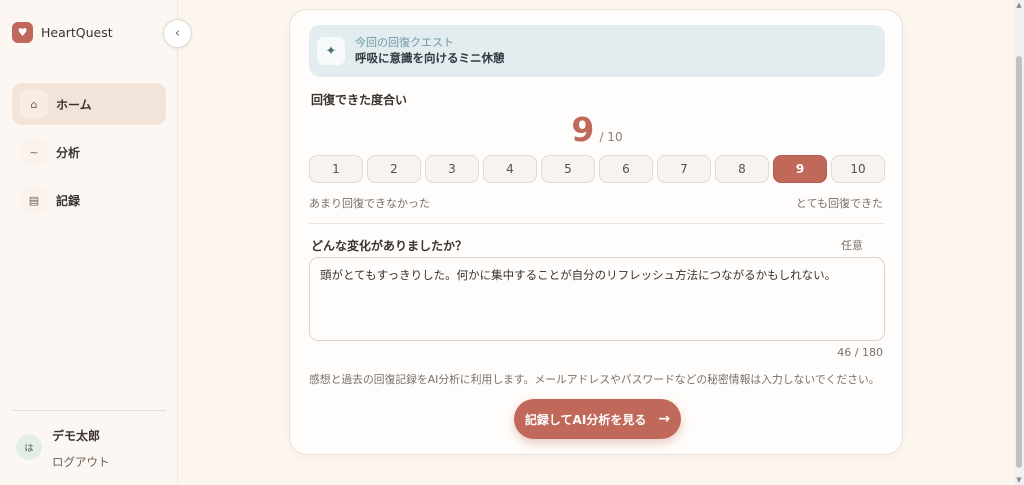 The height and width of the screenshot is (485, 1024). What do you see at coordinates (77, 32) in the screenshot?
I see `app-name: HeartQuest` at bounding box center [77, 32].